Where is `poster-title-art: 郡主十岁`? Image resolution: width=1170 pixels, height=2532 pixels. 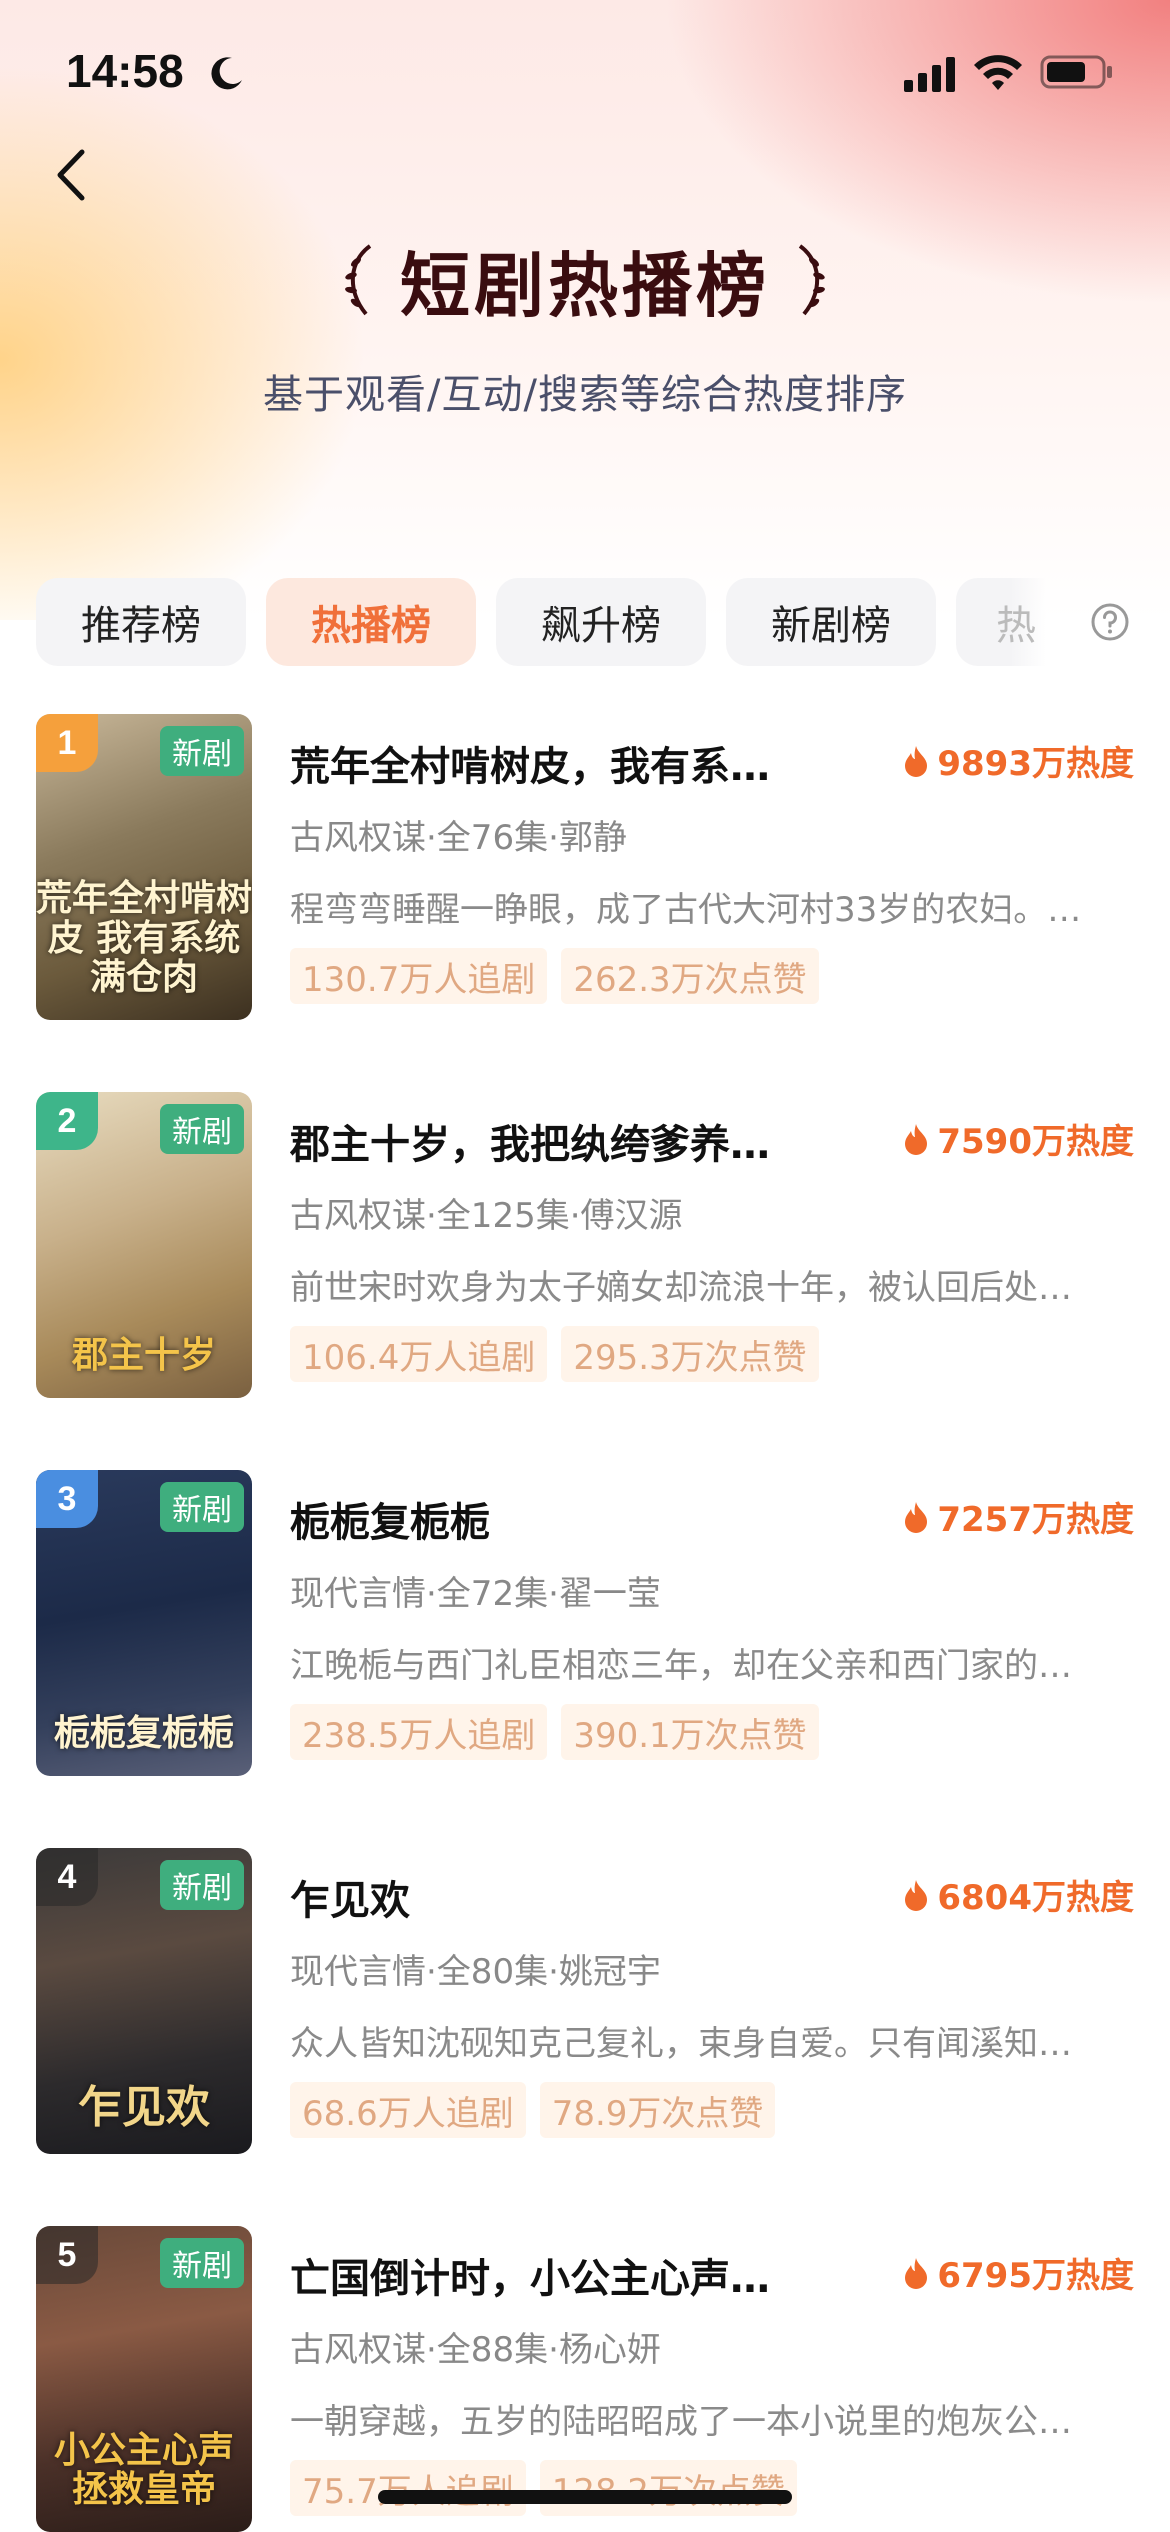 poster-title-art: 郡主十岁 is located at coordinates (143, 1356).